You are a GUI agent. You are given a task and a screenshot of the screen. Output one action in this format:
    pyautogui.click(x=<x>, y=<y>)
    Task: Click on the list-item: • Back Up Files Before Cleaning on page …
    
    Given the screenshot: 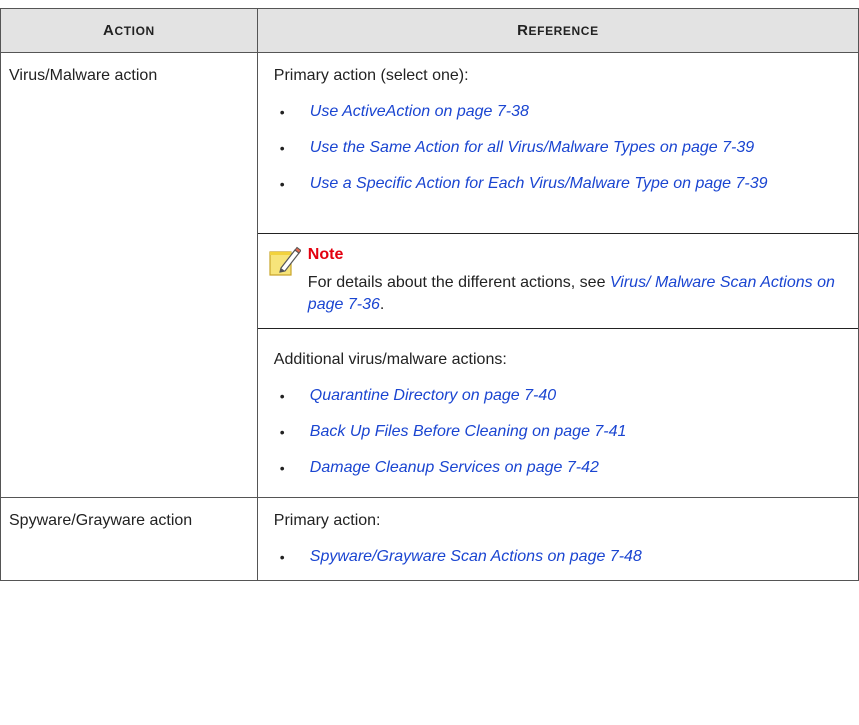 What is the action you would take?
    pyautogui.click(x=562, y=432)
    